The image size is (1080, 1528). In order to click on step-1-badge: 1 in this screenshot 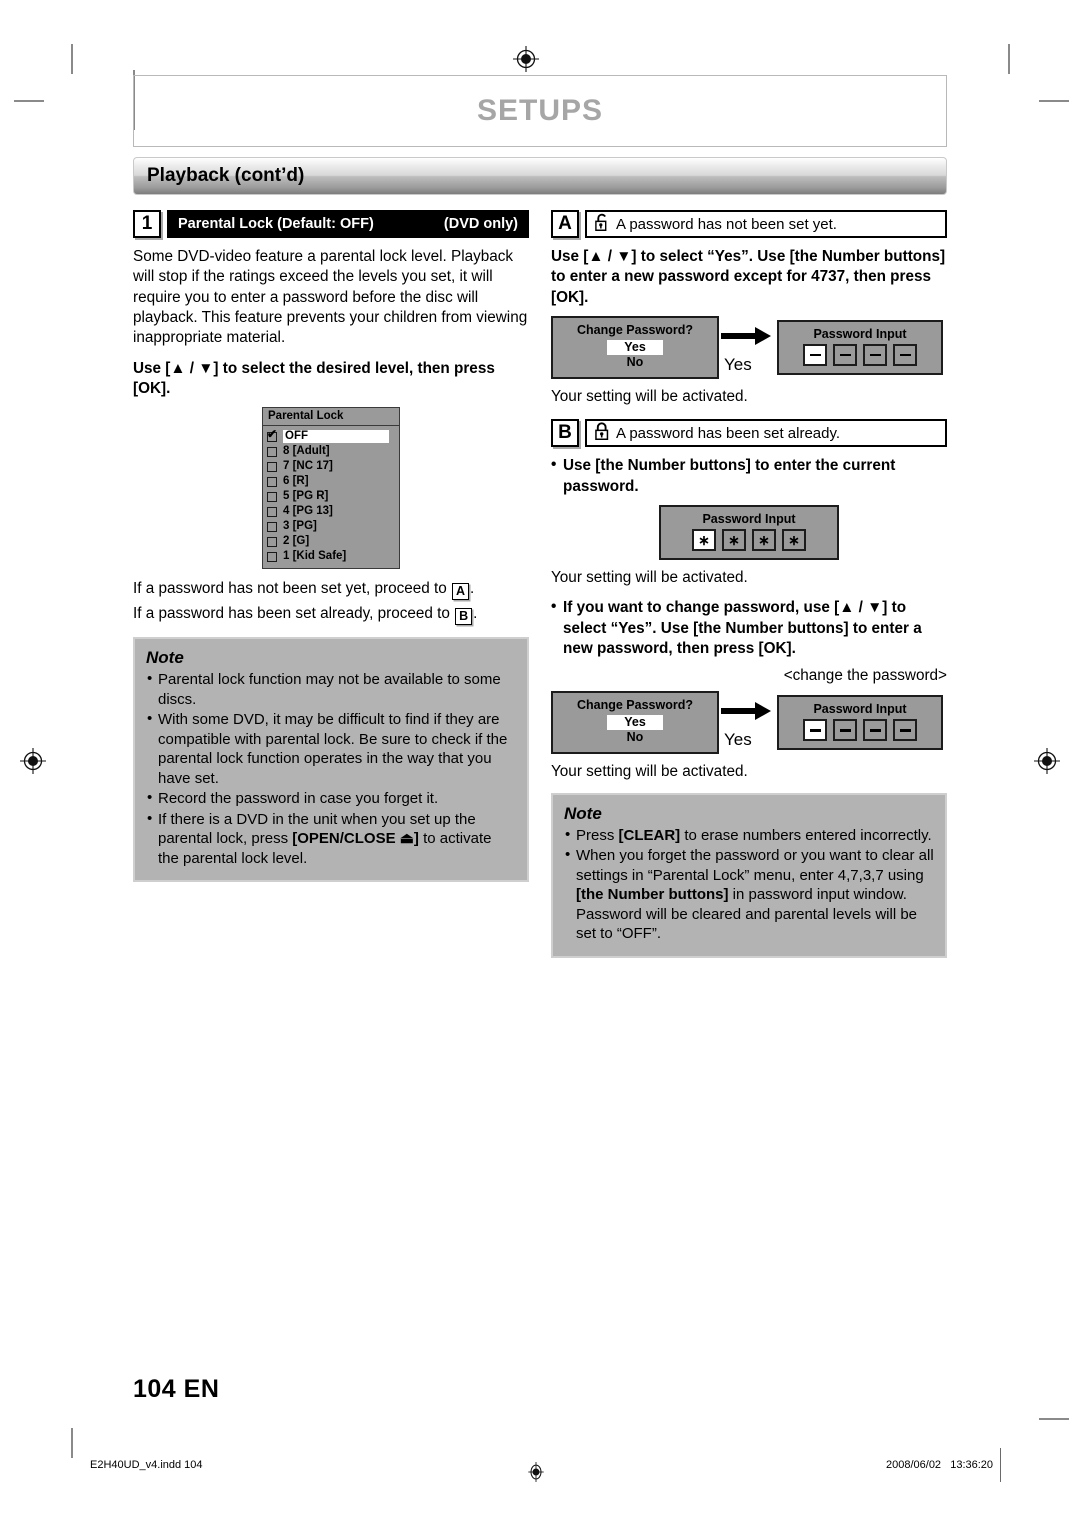, I will do `click(147, 224)`.